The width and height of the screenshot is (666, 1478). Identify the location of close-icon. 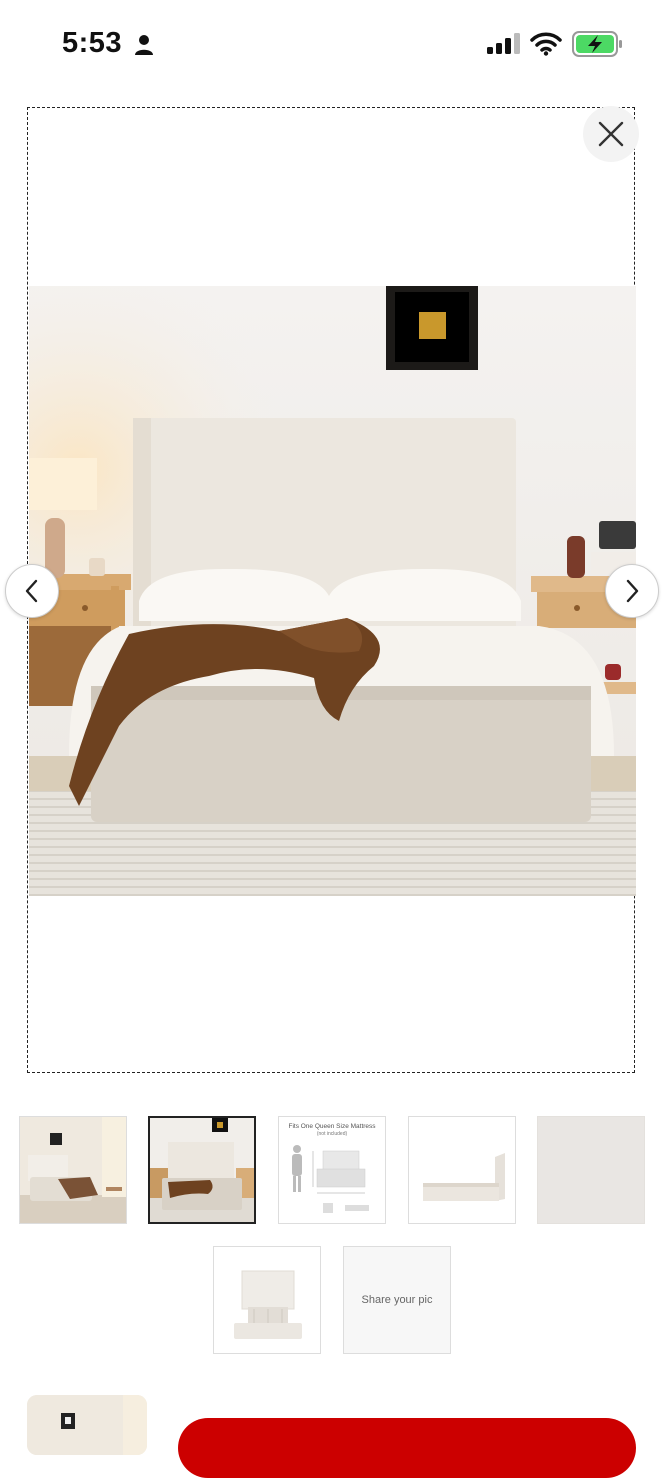
(611, 134).